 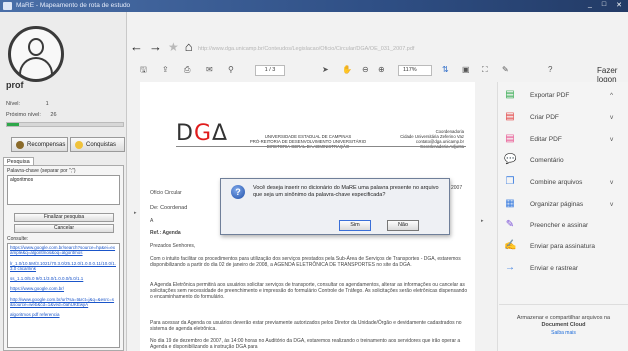 I want to click on dga-logo: DGΔ, so click(x=202, y=133).